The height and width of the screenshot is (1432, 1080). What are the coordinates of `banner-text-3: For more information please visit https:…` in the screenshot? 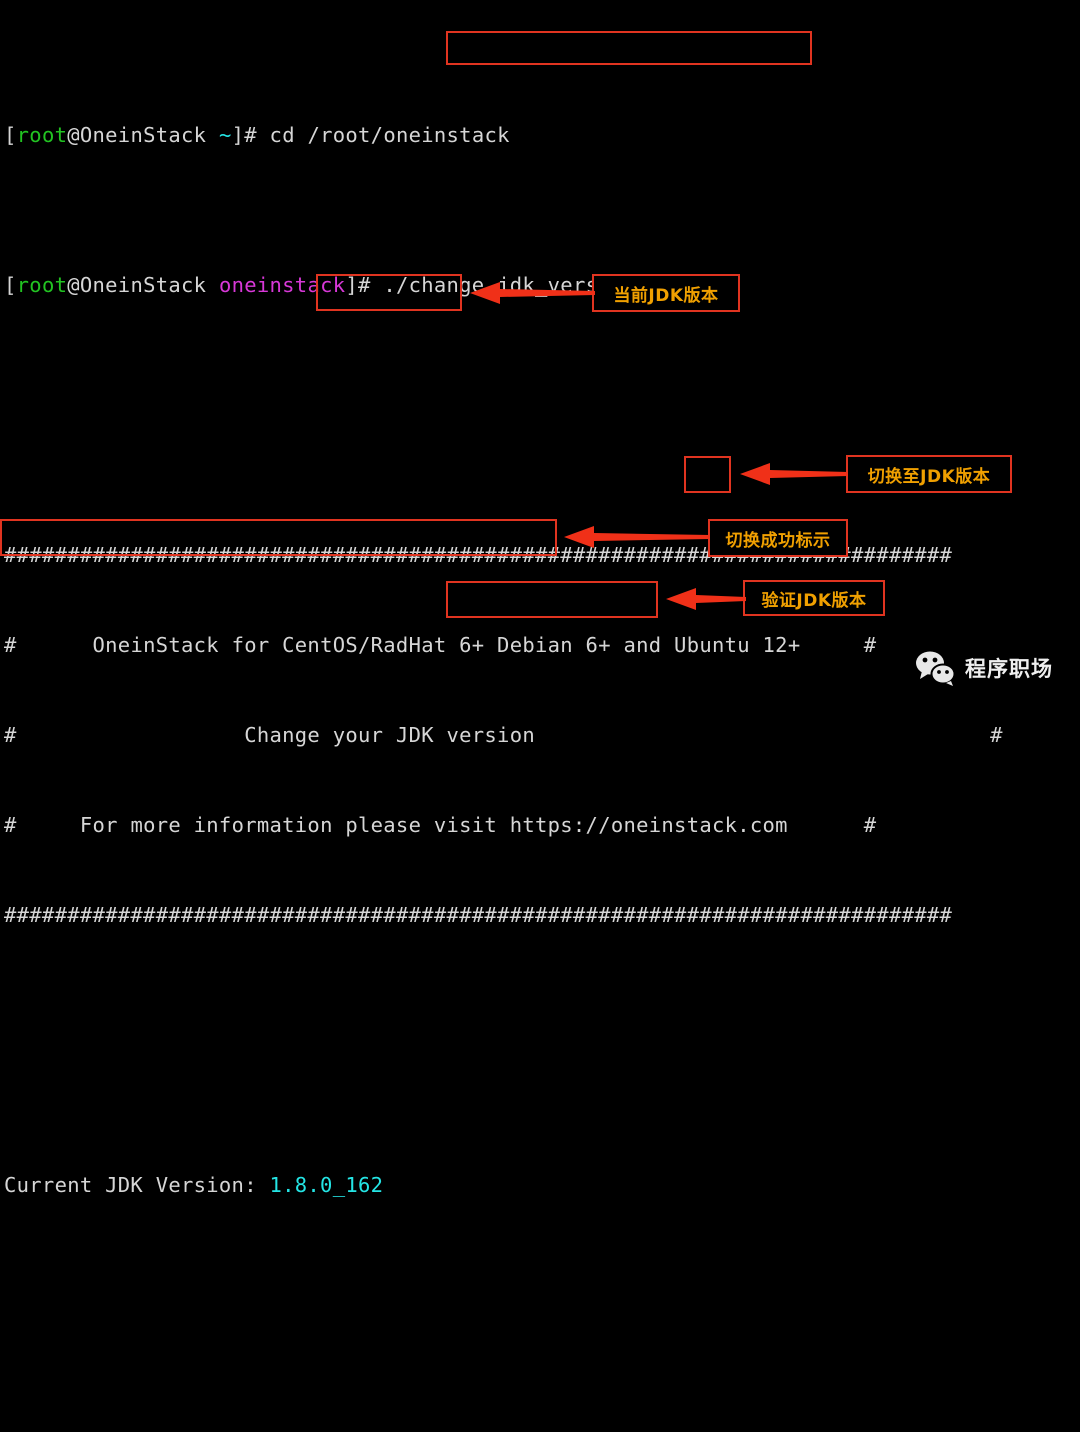 It's located at (433, 825).